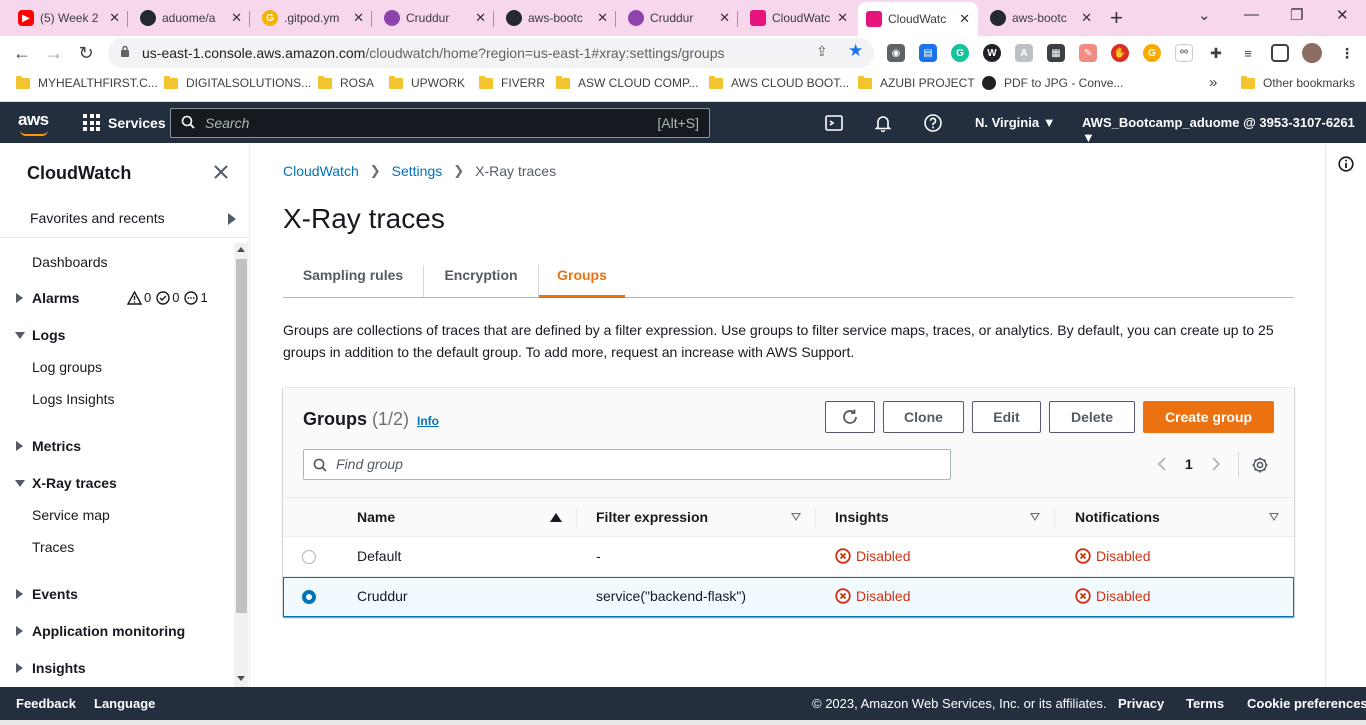 Image resolution: width=1366 pixels, height=725 pixels. I want to click on reading-list-icon: ≡, so click(1248, 53).